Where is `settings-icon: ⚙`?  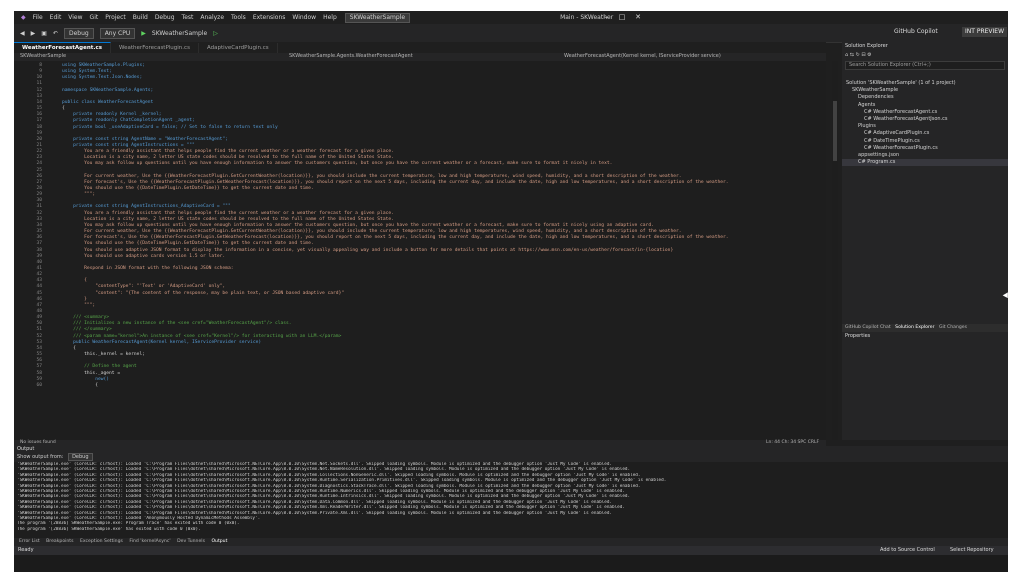 settings-icon: ⚙ is located at coordinates (869, 55).